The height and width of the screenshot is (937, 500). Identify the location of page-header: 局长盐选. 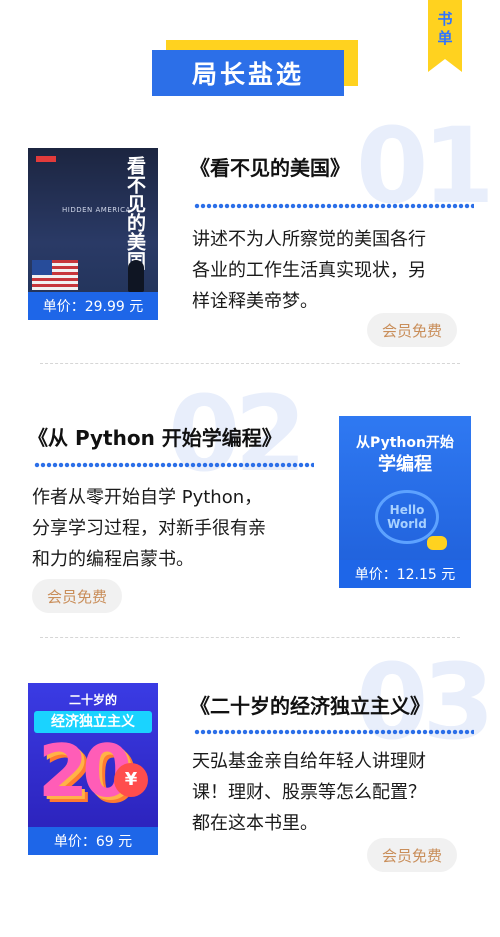
(255, 70).